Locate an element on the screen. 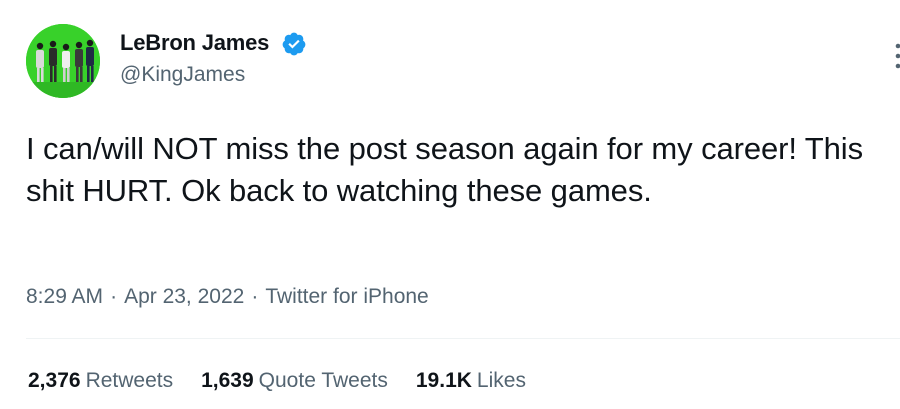 The image size is (900, 409). tweet-stats: 2,376 Retweets 1,639 Quote Tweets 19.1K Likes is located at coordinates (291, 381).